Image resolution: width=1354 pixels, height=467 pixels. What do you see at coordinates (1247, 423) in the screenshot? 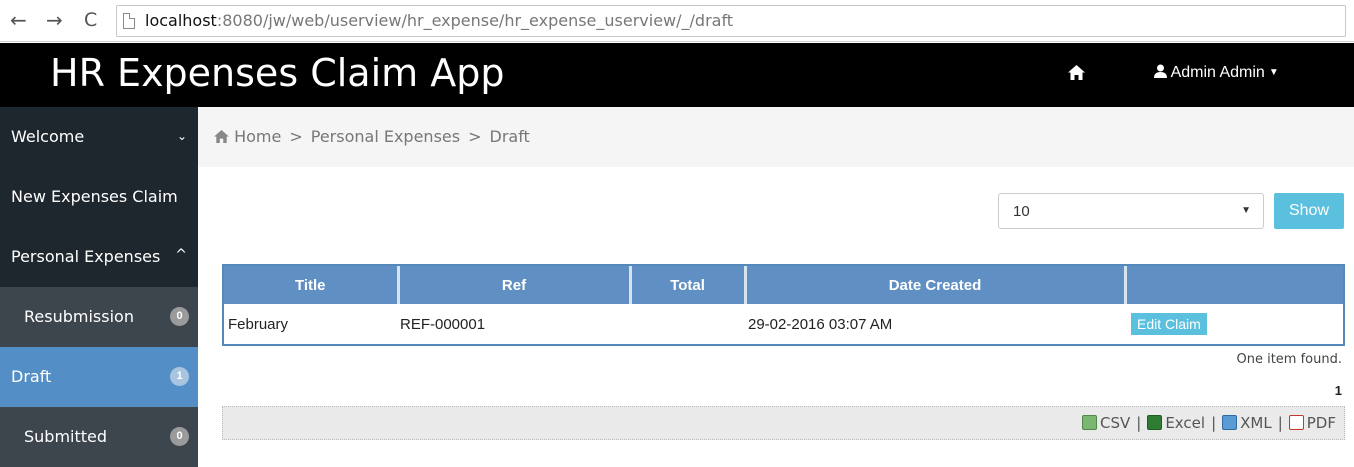
I see `export-xml: XML` at bounding box center [1247, 423].